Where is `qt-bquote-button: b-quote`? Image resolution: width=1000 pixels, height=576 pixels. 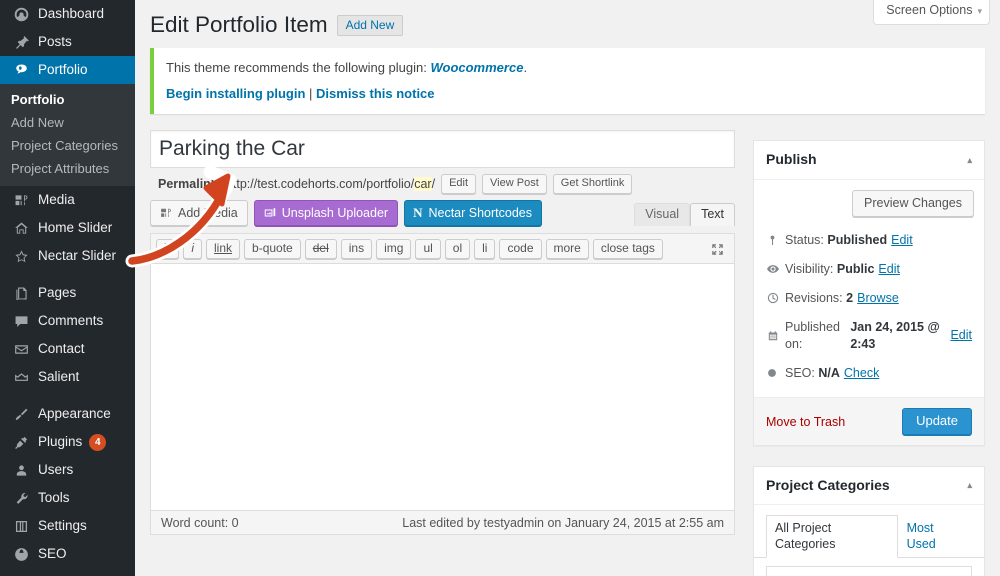 qt-bquote-button: b-quote is located at coordinates (272, 249).